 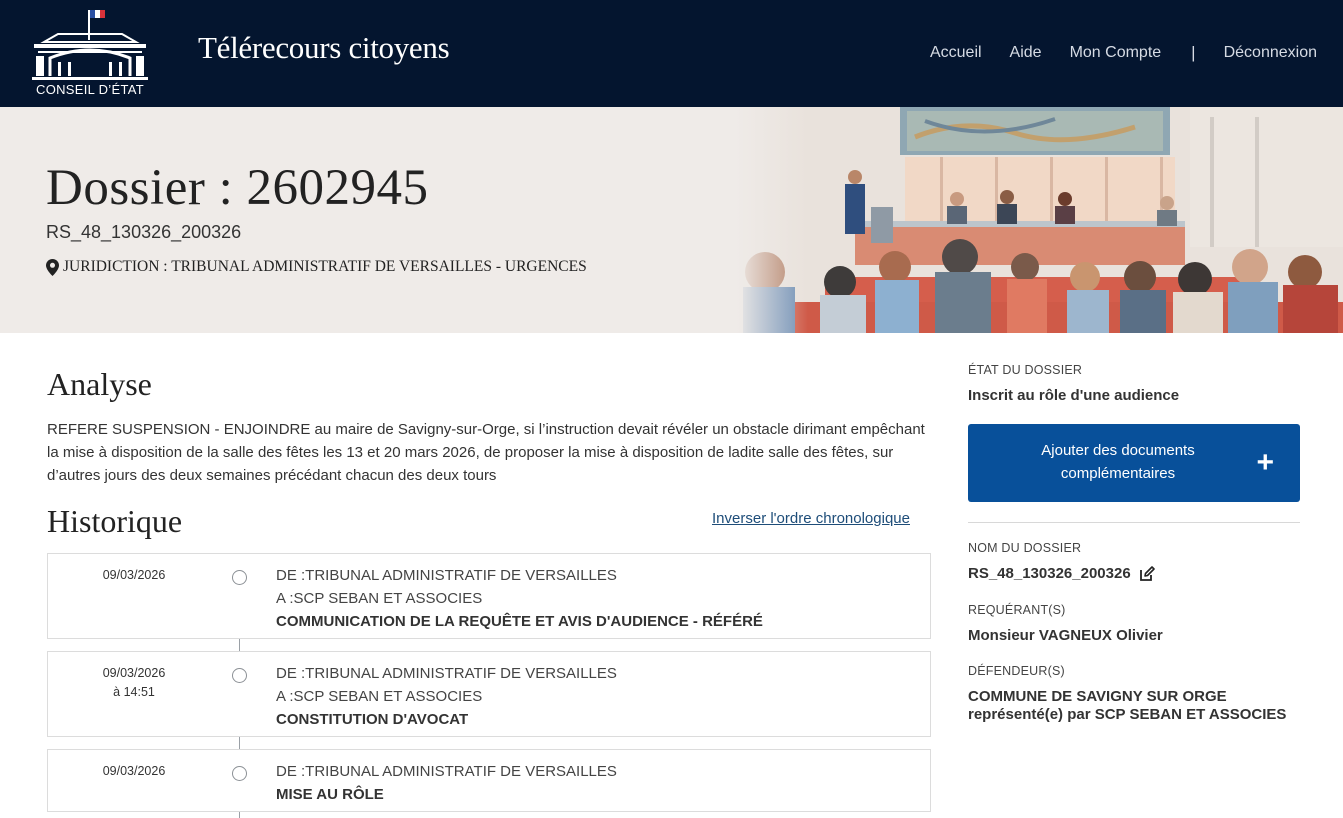 What do you see at coordinates (1118, 462) in the screenshot?
I see `add-documents-label: Ajouter des documents complémentaires` at bounding box center [1118, 462].